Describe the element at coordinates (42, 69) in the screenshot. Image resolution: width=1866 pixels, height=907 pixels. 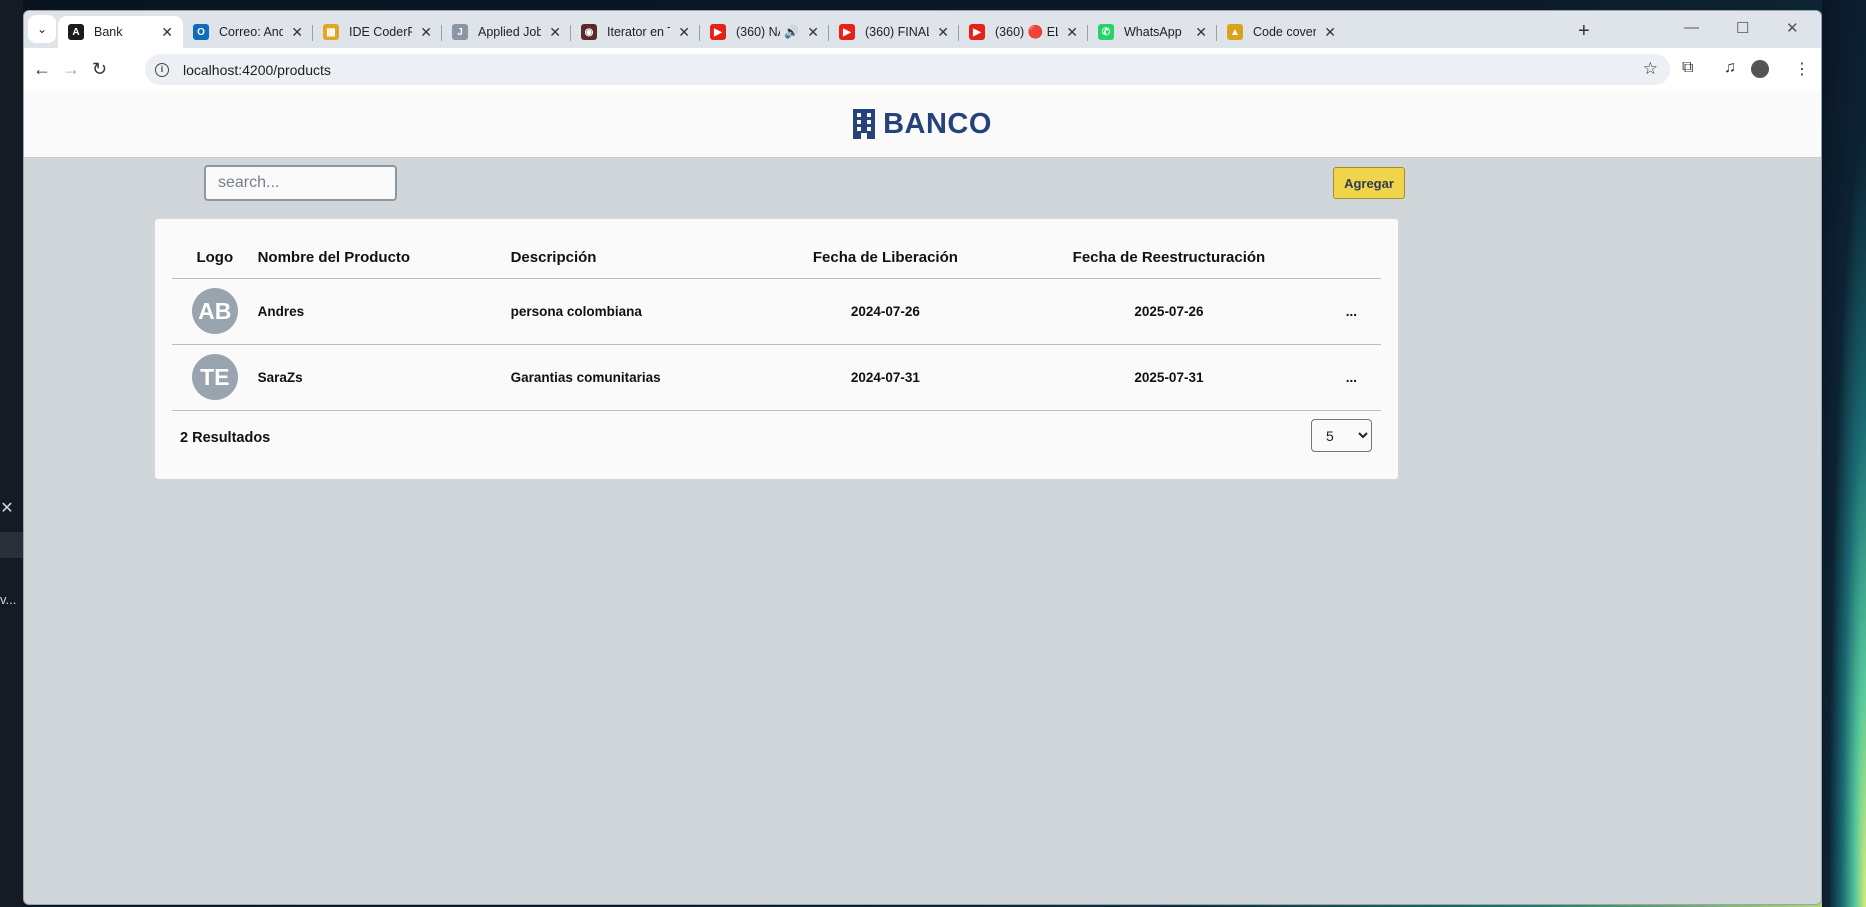
I see `back-icon: ←` at that location.